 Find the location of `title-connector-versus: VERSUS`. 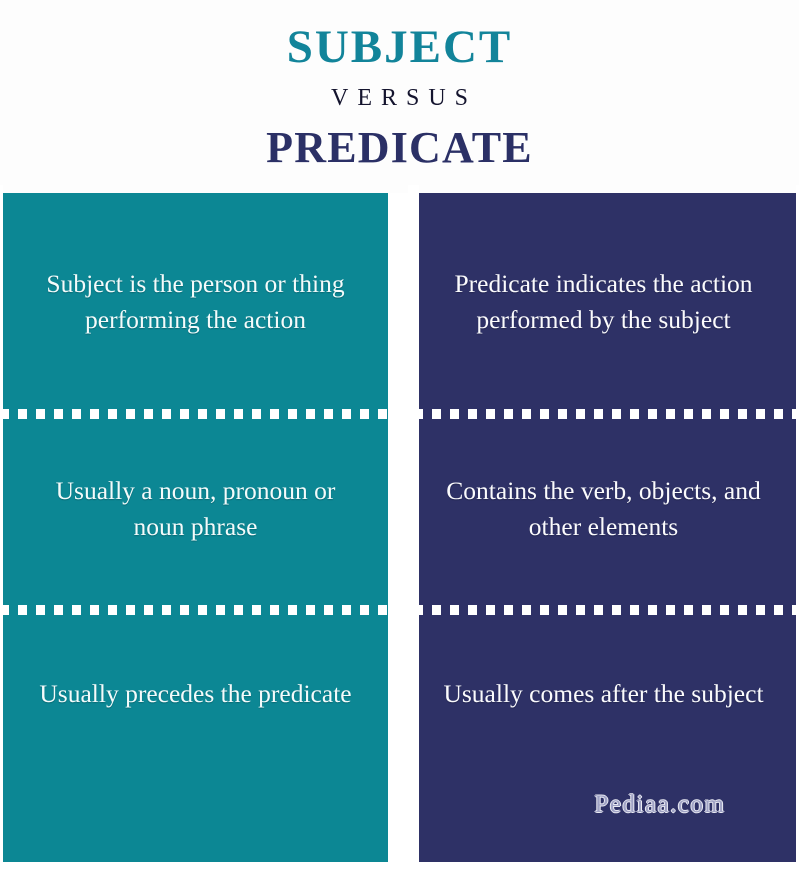

title-connector-versus: VERSUS is located at coordinates (404, 98).